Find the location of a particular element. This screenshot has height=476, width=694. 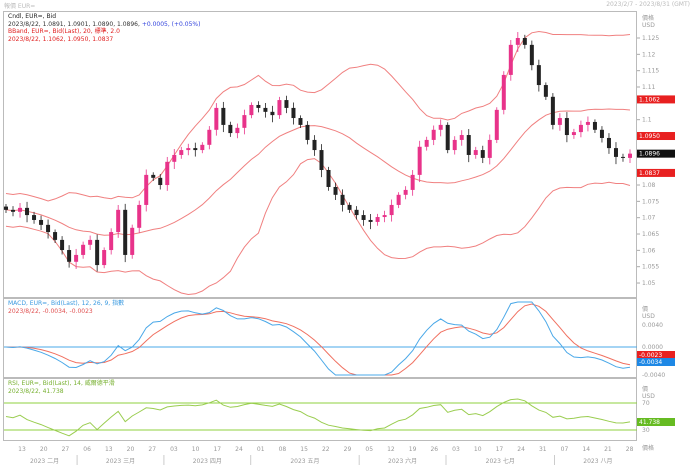

axis-header-currency: USD is located at coordinates (648, 25).